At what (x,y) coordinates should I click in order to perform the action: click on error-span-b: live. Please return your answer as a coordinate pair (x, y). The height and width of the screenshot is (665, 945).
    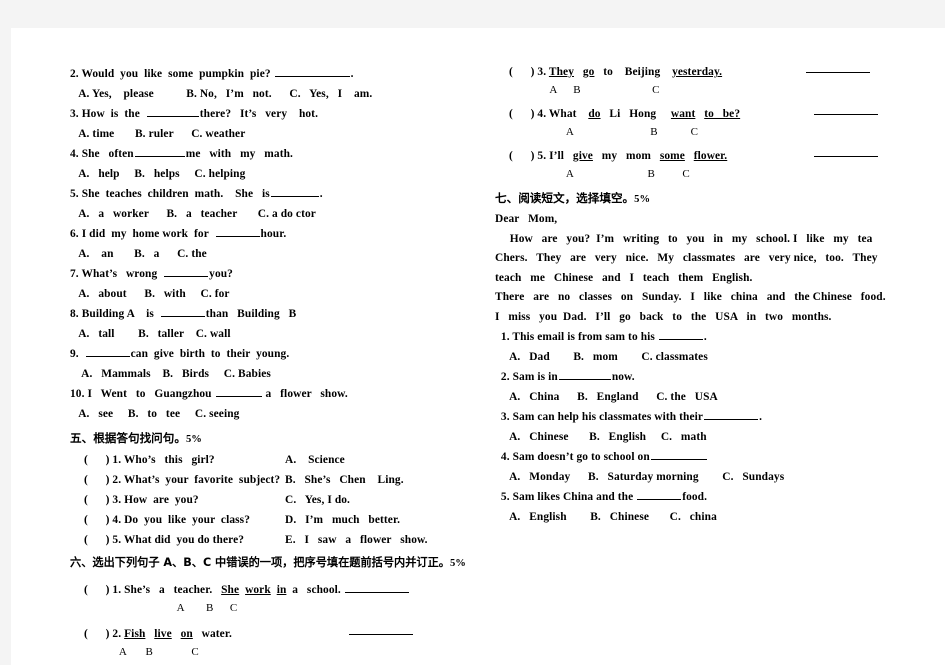
    Looking at the image, I should click on (162, 634).